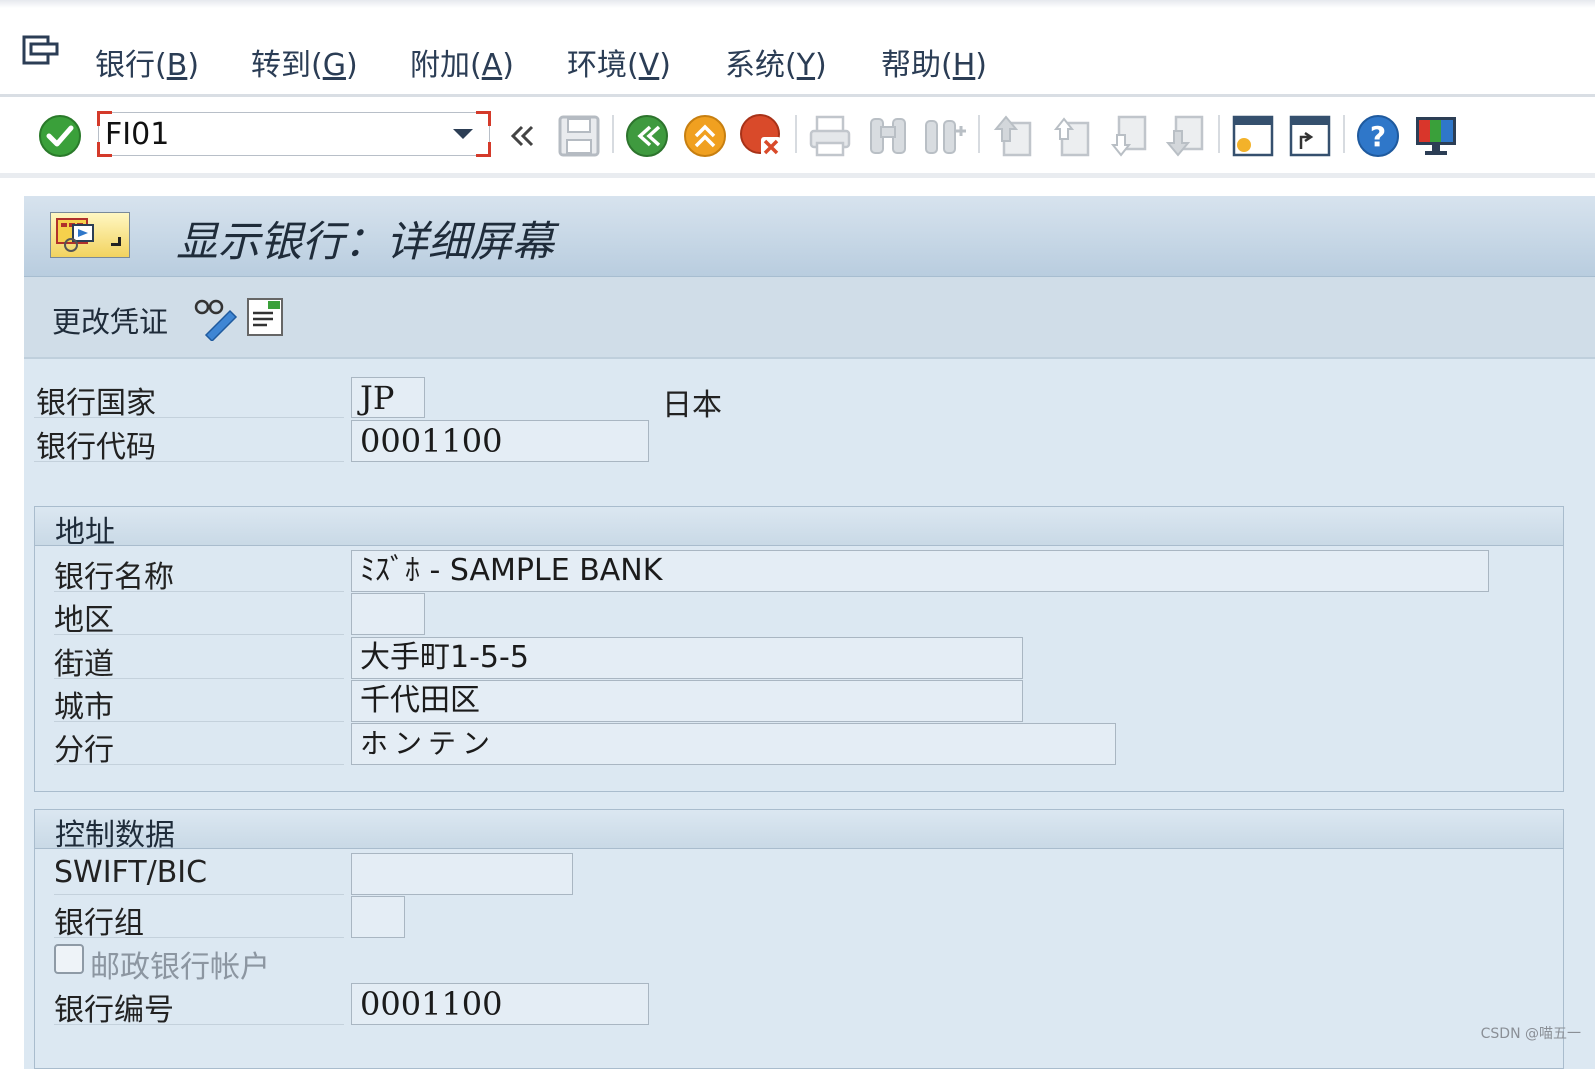  Describe the element at coordinates (84, 620) in the screenshot. I see `region-label: 地区` at that location.